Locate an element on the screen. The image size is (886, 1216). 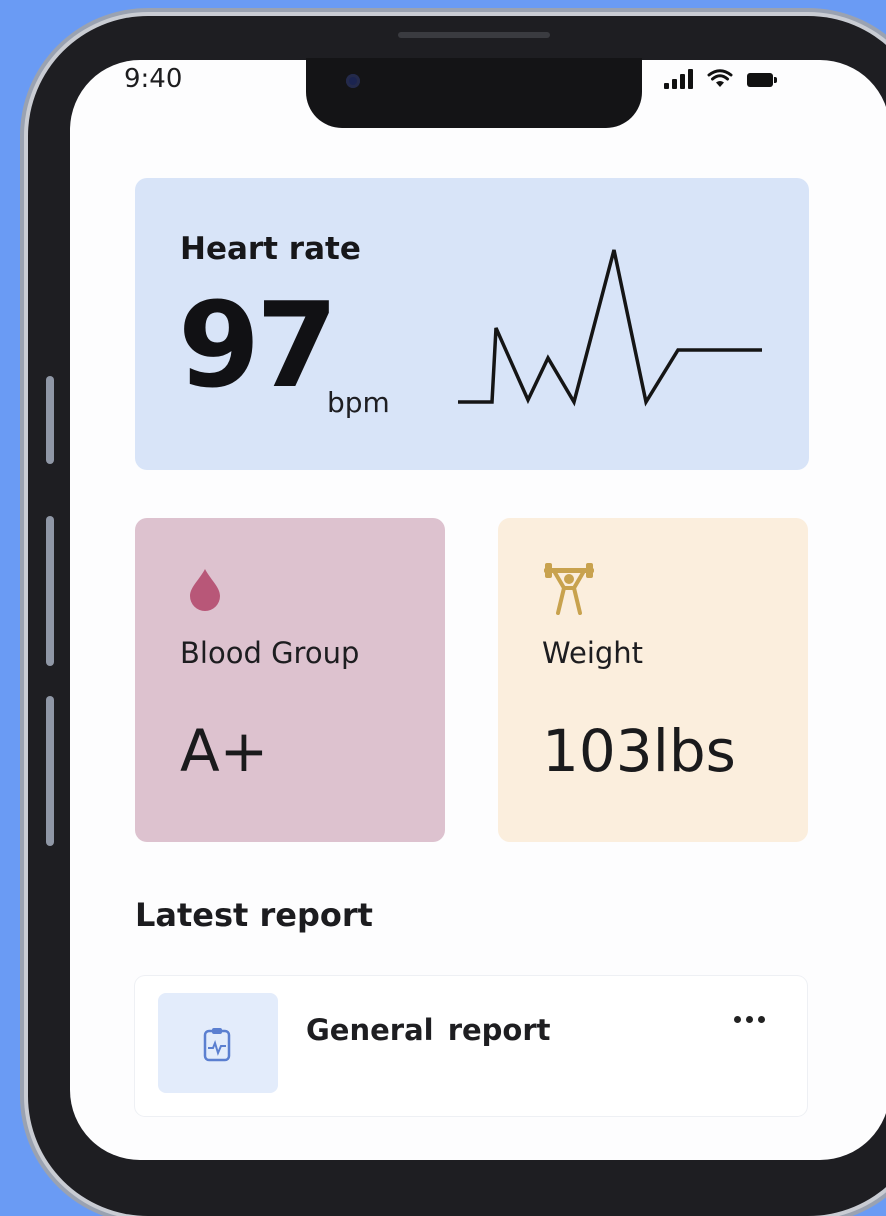
weightlifter-icon is located at coordinates (569, 589).